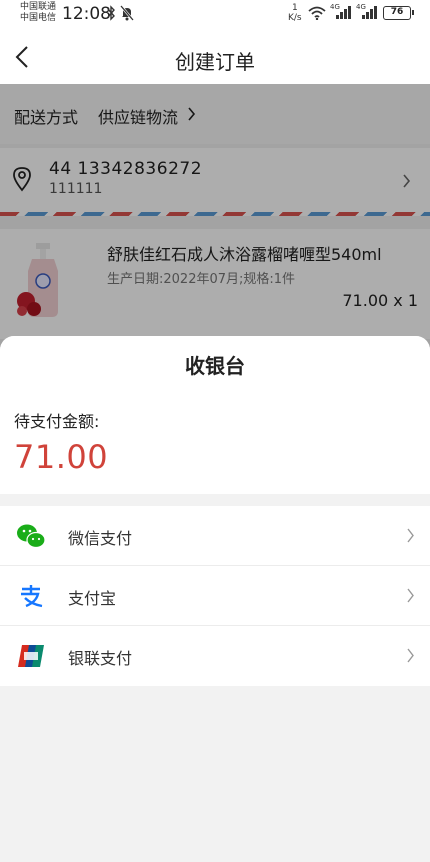 Image resolution: width=430 pixels, height=862 pixels. What do you see at coordinates (100, 538) in the screenshot?
I see `payment-label: 微信支付` at bounding box center [100, 538].